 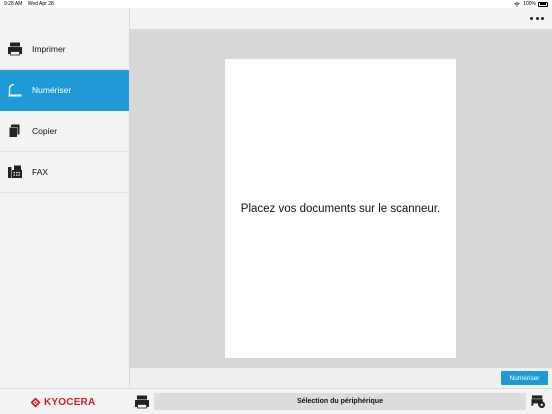 I want to click on status-right: 100%, so click(x=531, y=4).